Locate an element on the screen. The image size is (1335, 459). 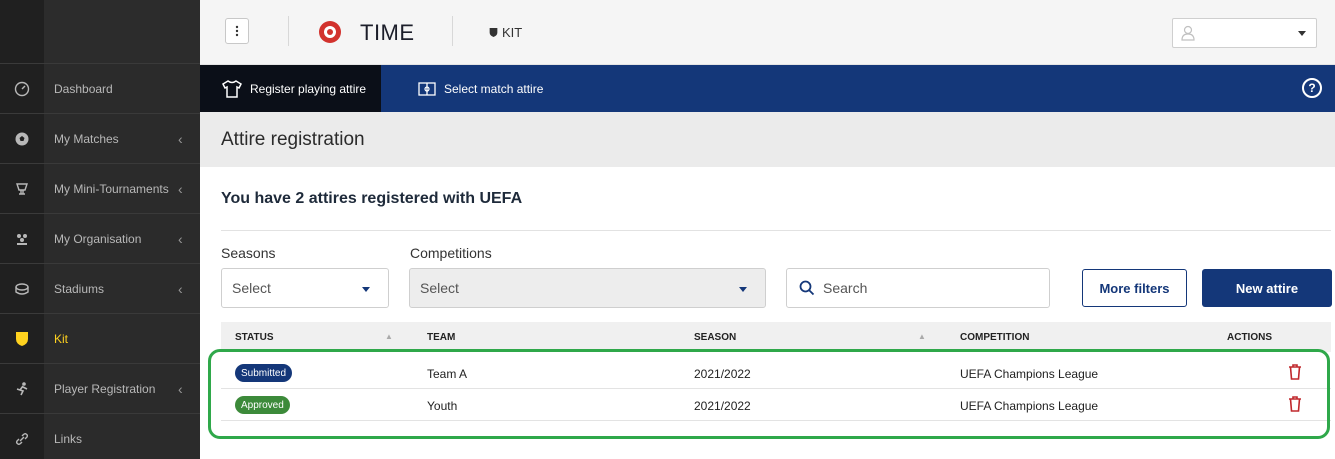
sidebar-item-my-organisation: My Organisation ‹ is located at coordinates (100, 238).